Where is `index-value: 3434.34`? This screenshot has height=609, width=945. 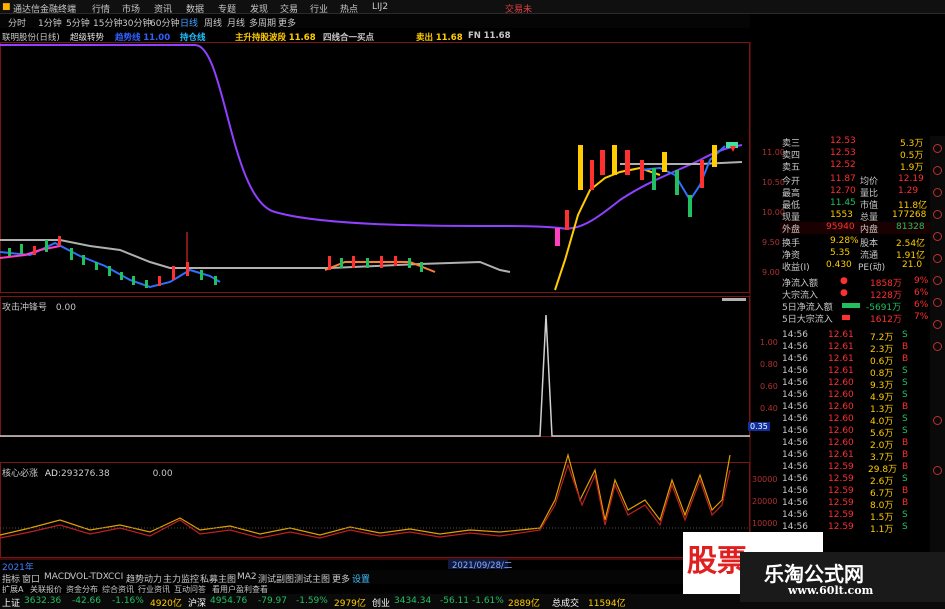
index-value: 3434.34 is located at coordinates (413, 601).